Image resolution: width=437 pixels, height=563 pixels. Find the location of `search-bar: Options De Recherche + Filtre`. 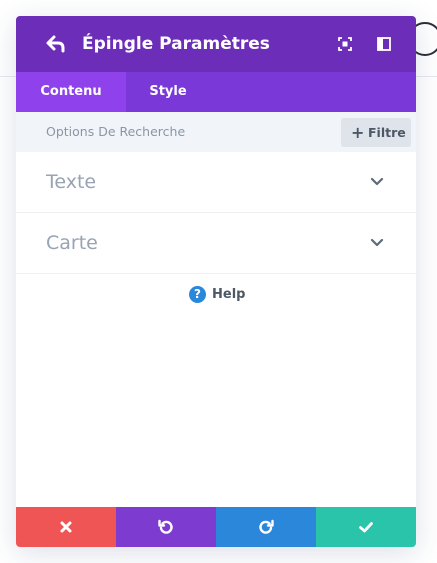

search-bar: Options De Recherche + Filtre is located at coordinates (216, 132).